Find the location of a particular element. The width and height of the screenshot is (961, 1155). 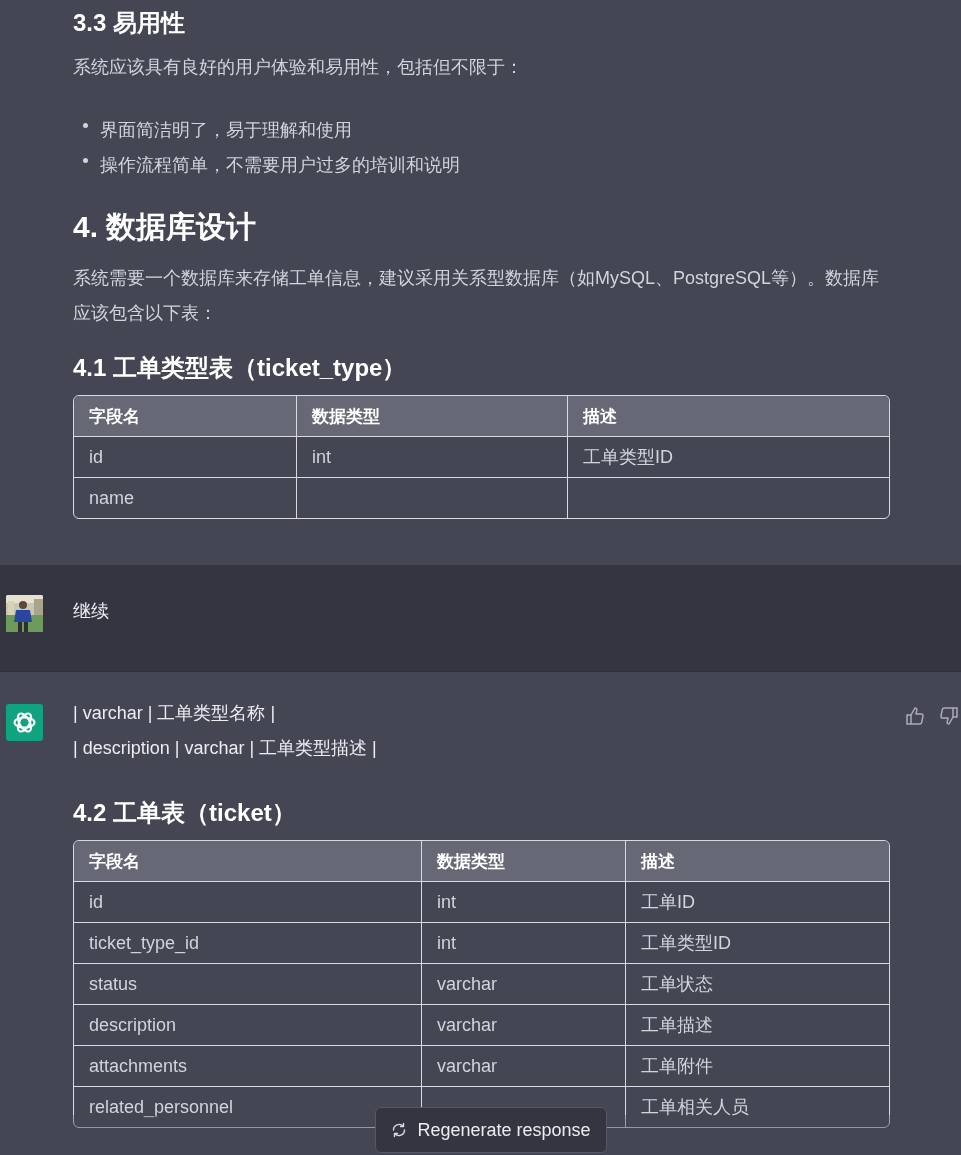

section-heading: 4. 数据库设计 is located at coordinates (165, 227).